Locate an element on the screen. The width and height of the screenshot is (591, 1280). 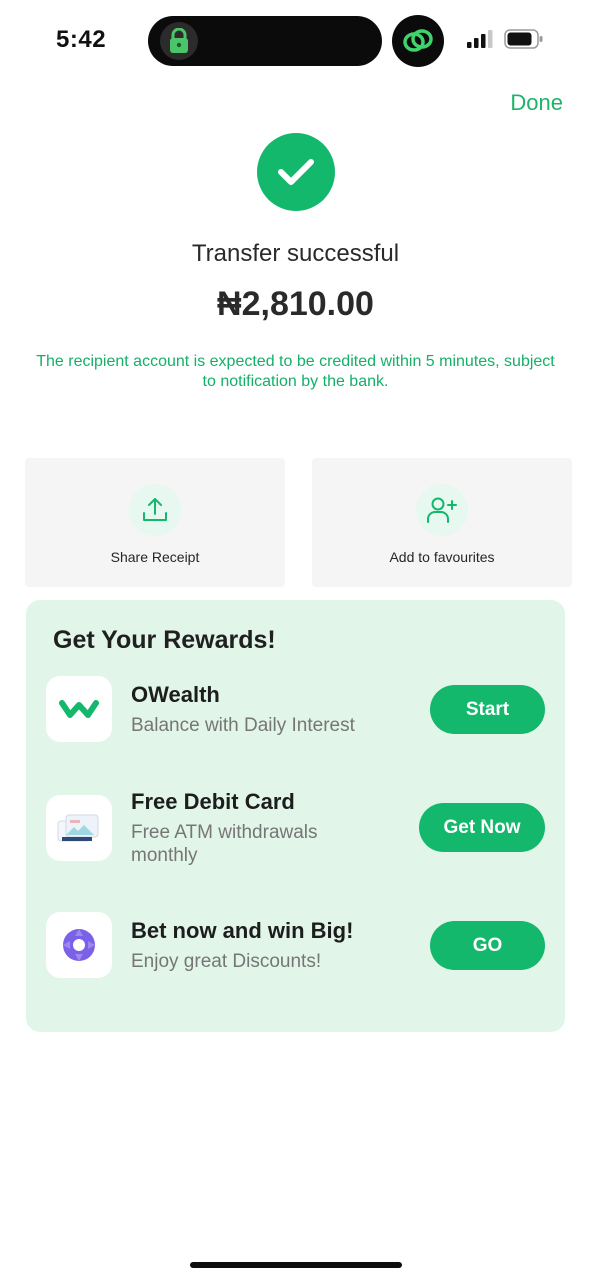
share-receipt-button: Share Receipt is located at coordinates (155, 522).